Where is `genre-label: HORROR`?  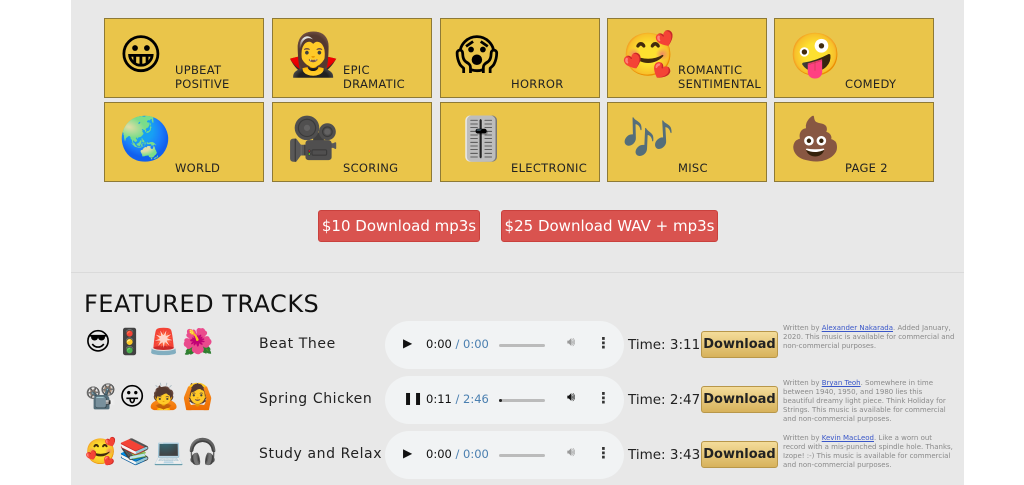 genre-label: HORROR is located at coordinates (537, 84).